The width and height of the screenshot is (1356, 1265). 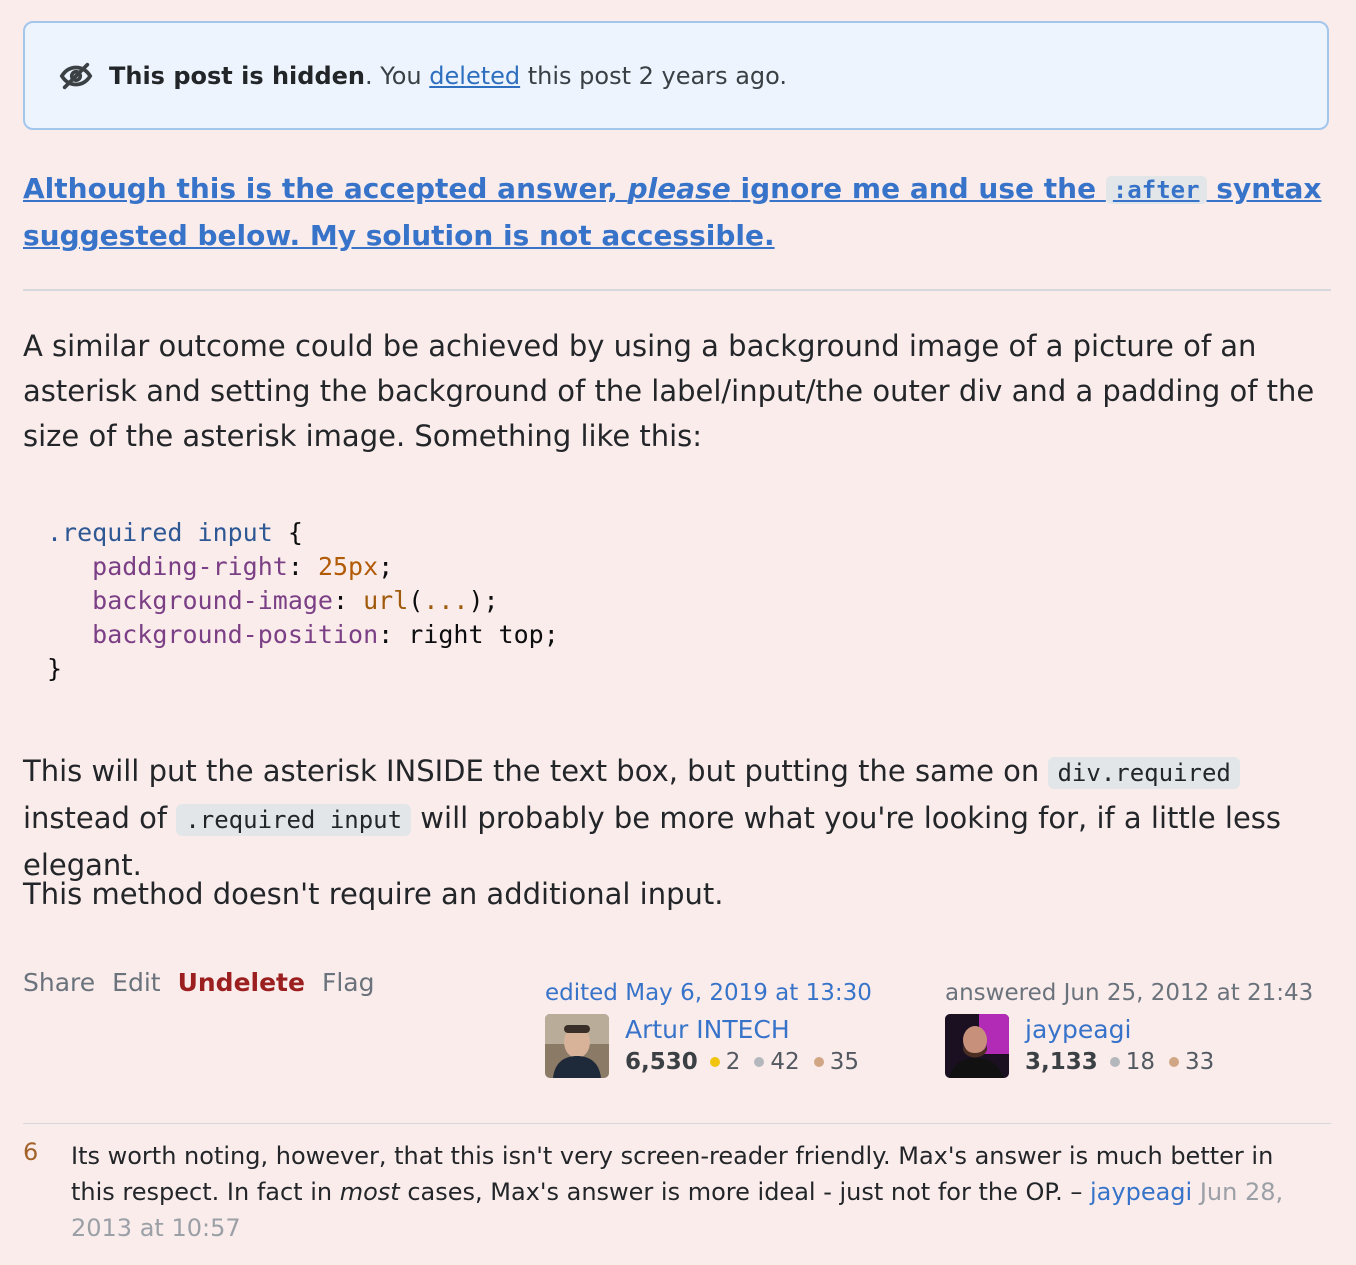 I want to click on author-reputation: 3,133 18 33, so click(x=1119, y=1062).